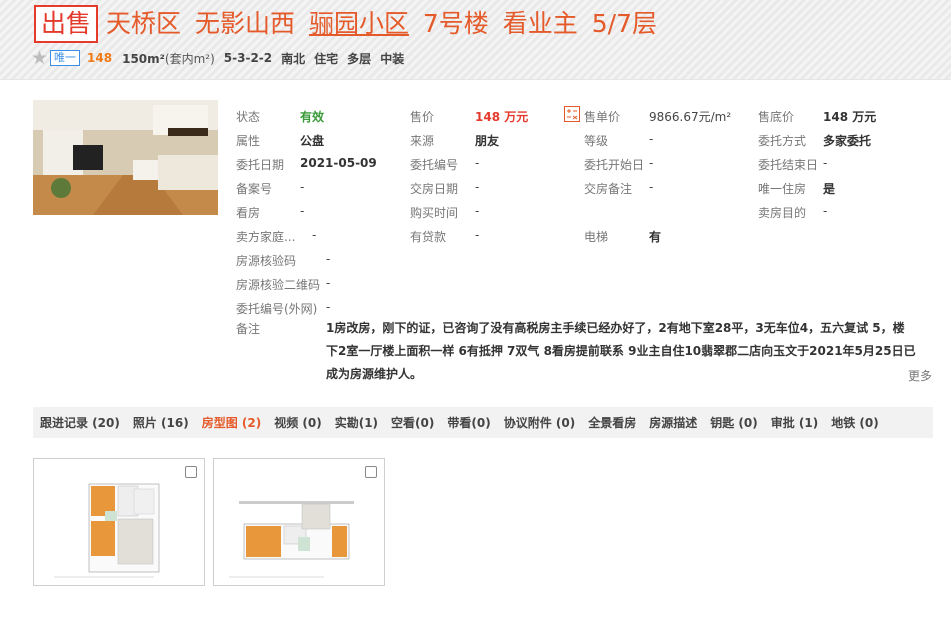 The height and width of the screenshot is (628, 951). Describe the element at coordinates (359, 58) in the screenshot. I see `listing-building-type: 多层` at that location.